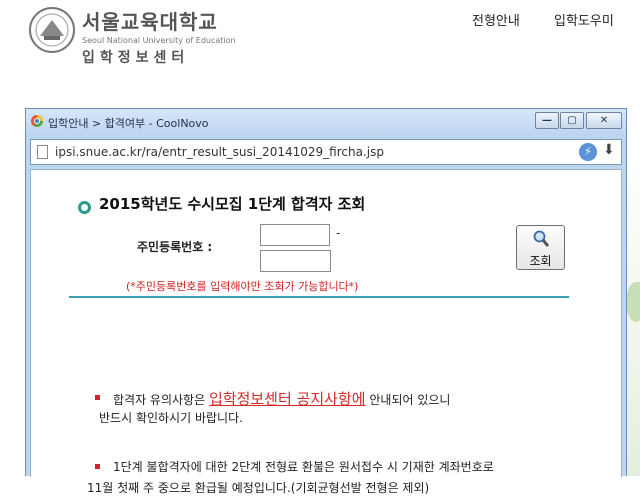 This screenshot has width=640, height=496. I want to click on note-2-line-2: 11월 첫째 주 중으로 환급될 예정입니다.(기회균형선발 전형은 제외), so click(258, 488).